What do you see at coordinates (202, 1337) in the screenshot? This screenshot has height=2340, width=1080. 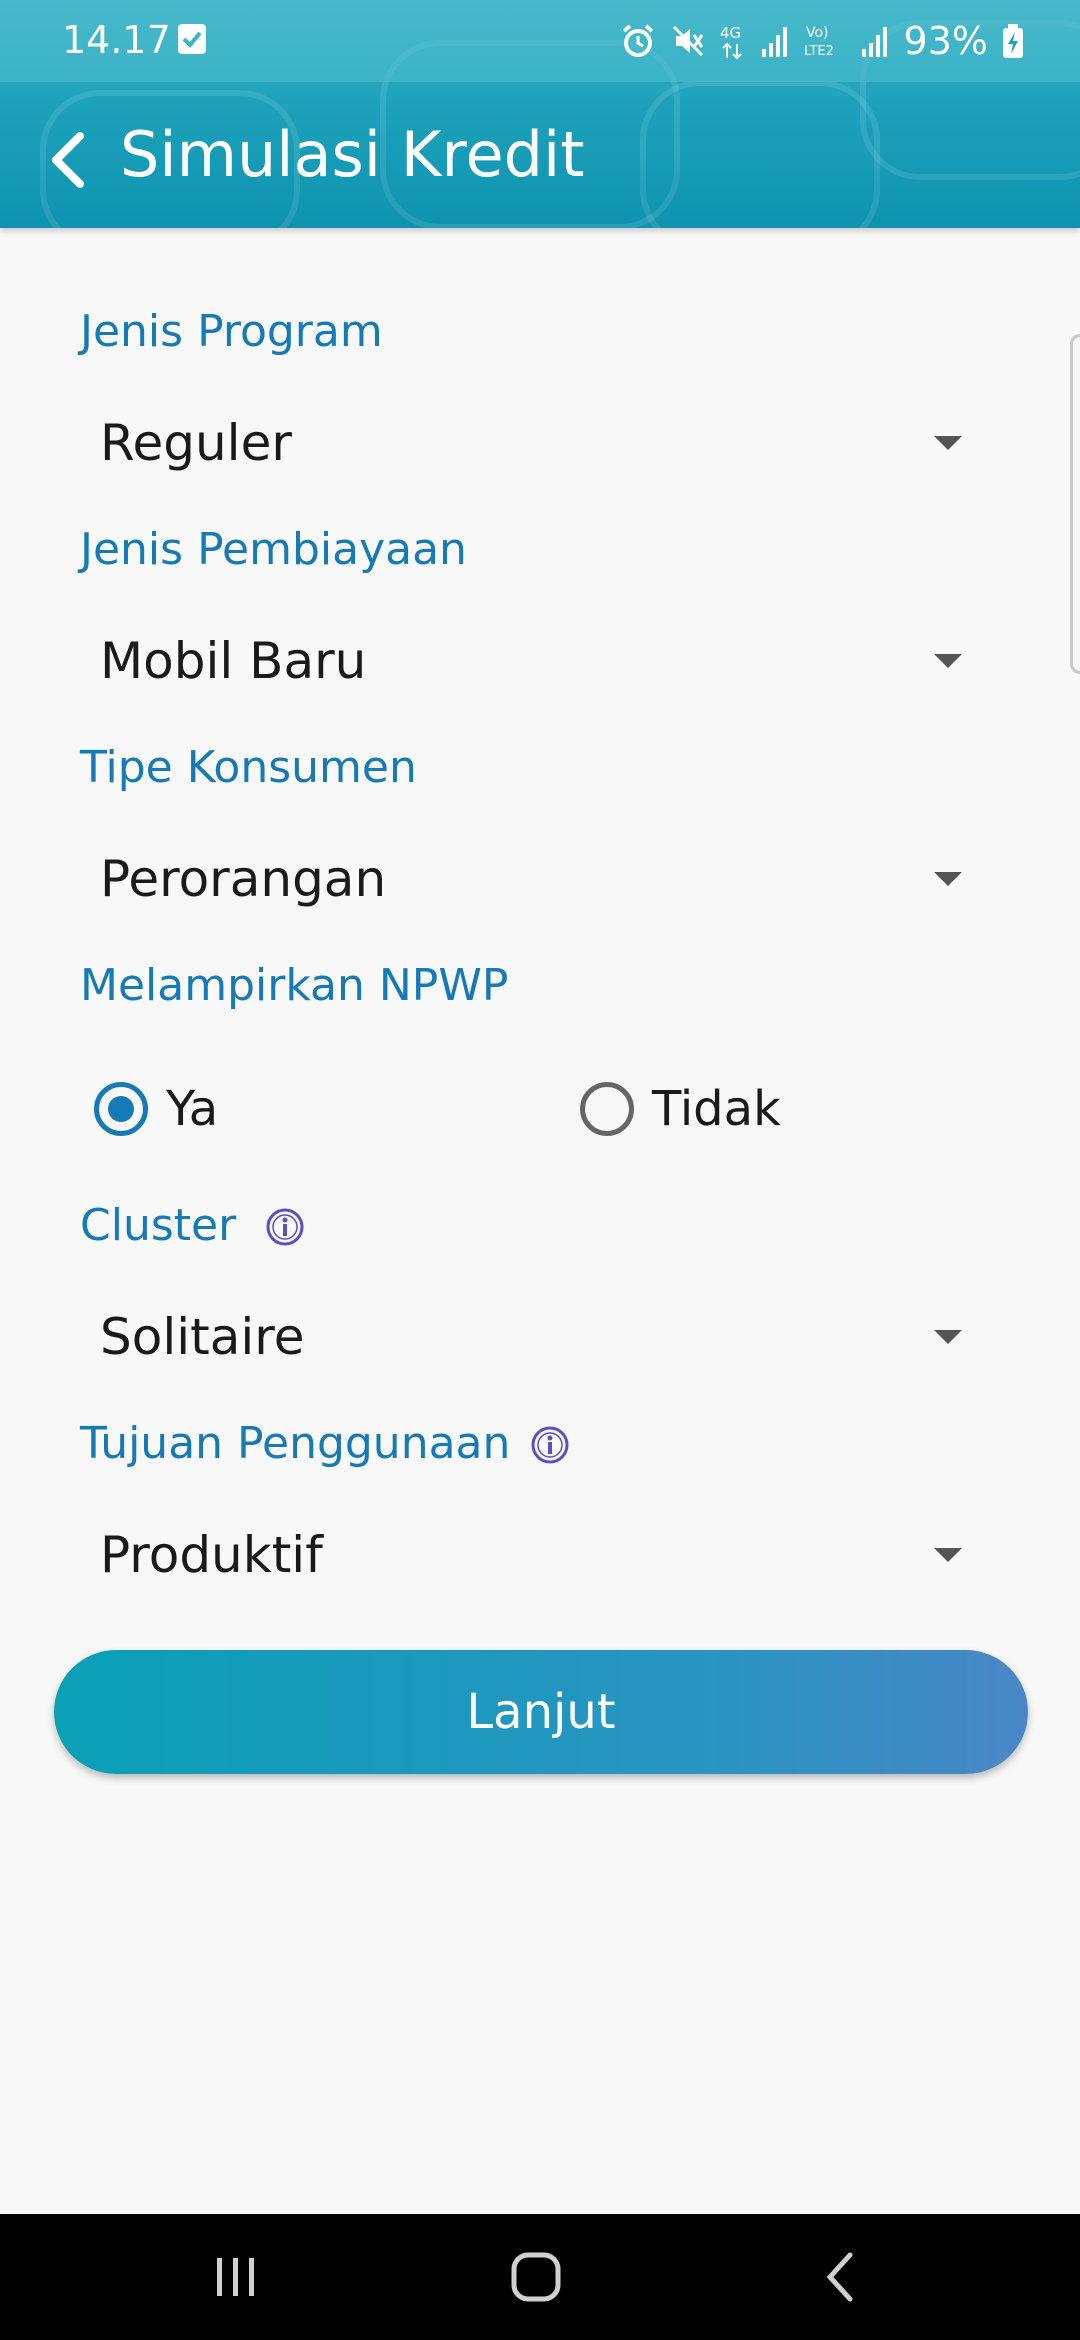 I see `select-value: Solitaire` at bounding box center [202, 1337].